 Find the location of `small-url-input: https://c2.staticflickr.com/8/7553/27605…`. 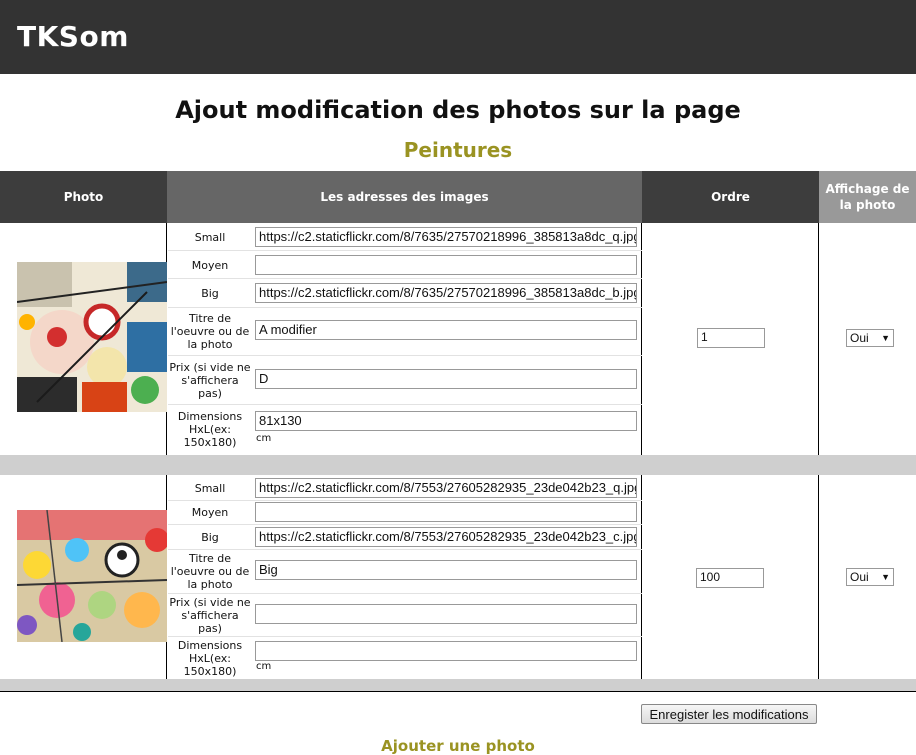

small-url-input: https://c2.staticflickr.com/8/7553/27605… is located at coordinates (446, 488).